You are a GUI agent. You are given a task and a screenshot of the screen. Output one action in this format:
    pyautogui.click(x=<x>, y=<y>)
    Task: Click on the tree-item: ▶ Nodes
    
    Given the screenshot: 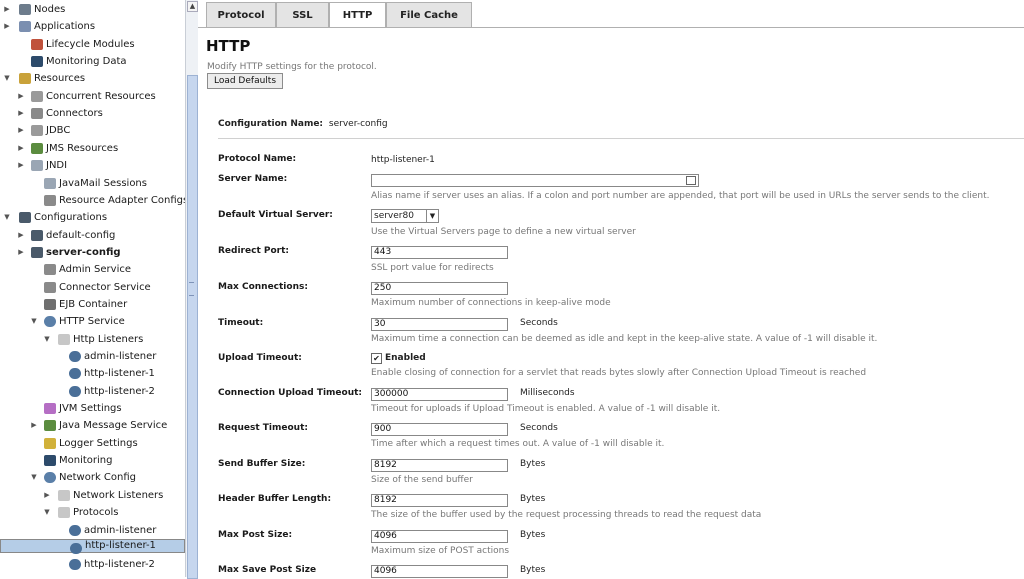 What is the action you would take?
    pyautogui.click(x=92, y=9)
    